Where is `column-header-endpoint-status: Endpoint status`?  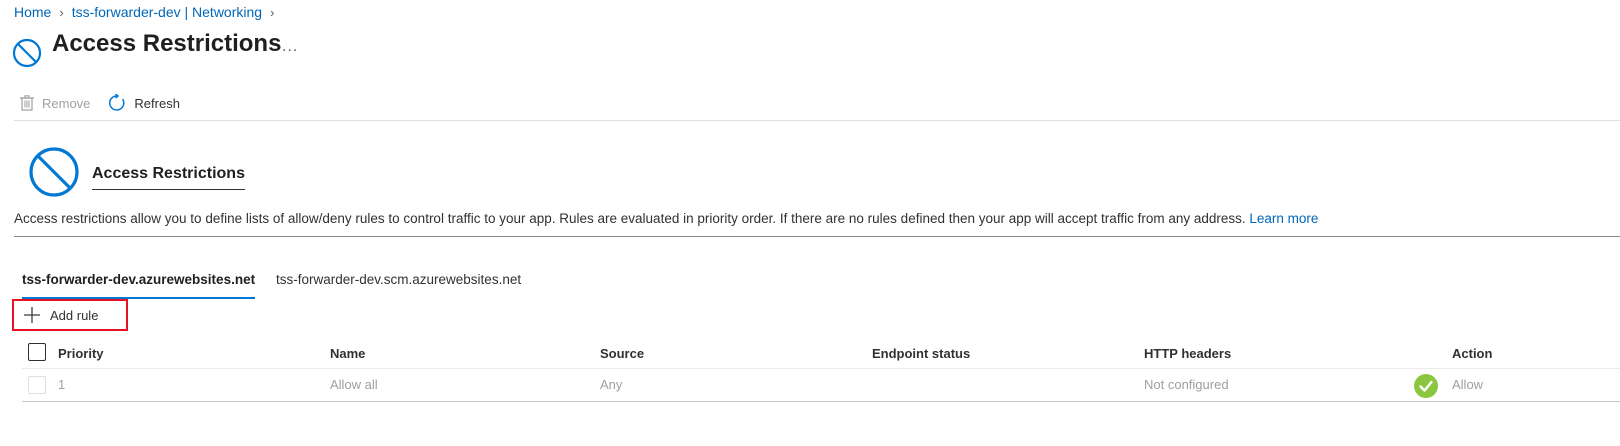
column-header-endpoint-status: Endpoint status is located at coordinates (921, 353).